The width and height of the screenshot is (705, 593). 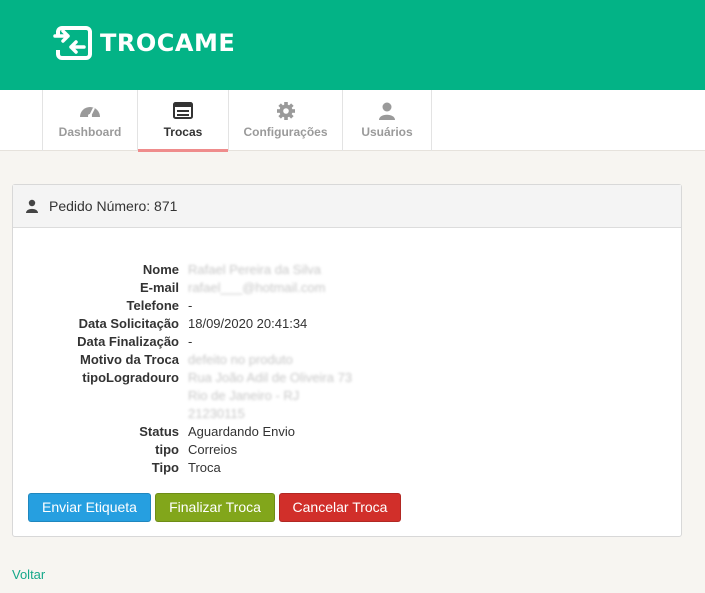 I want to click on list-window-icon, so click(x=183, y=110).